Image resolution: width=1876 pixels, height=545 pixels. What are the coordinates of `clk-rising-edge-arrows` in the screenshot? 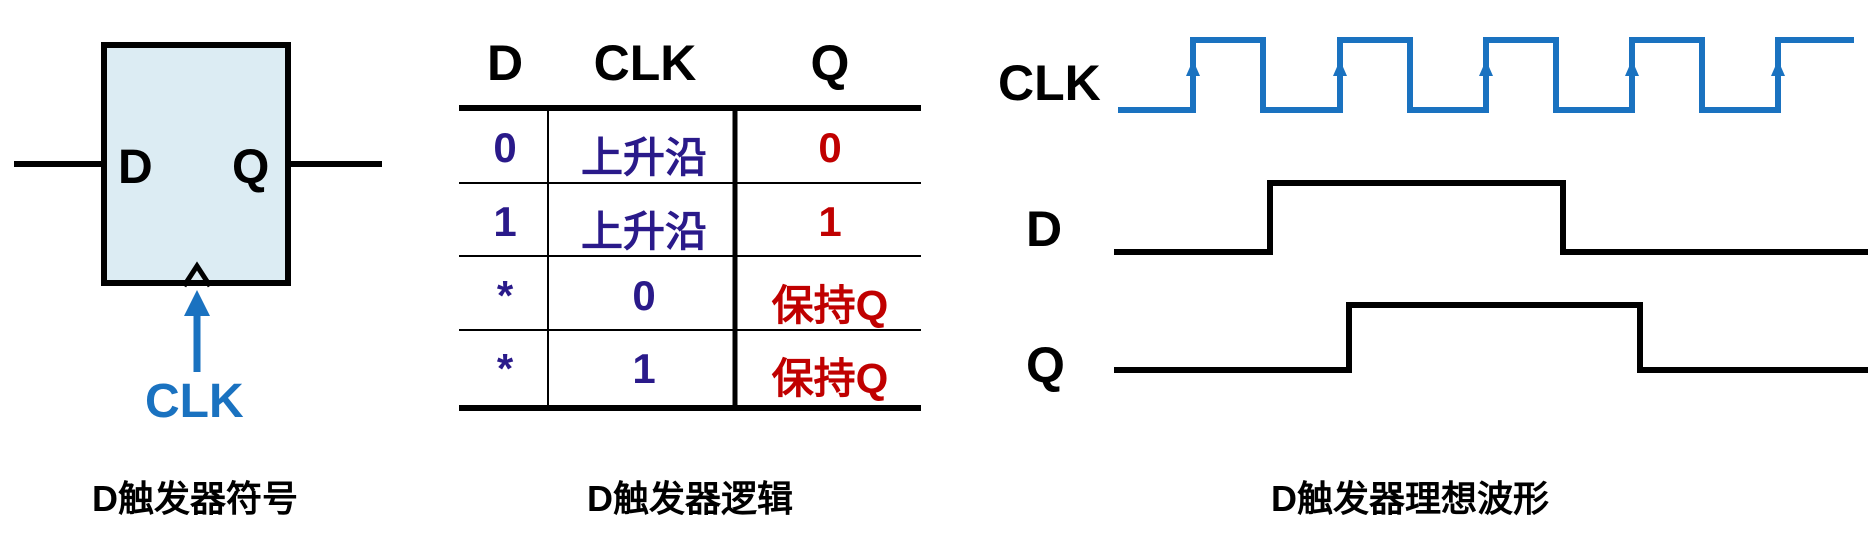 It's located at (1485, 68).